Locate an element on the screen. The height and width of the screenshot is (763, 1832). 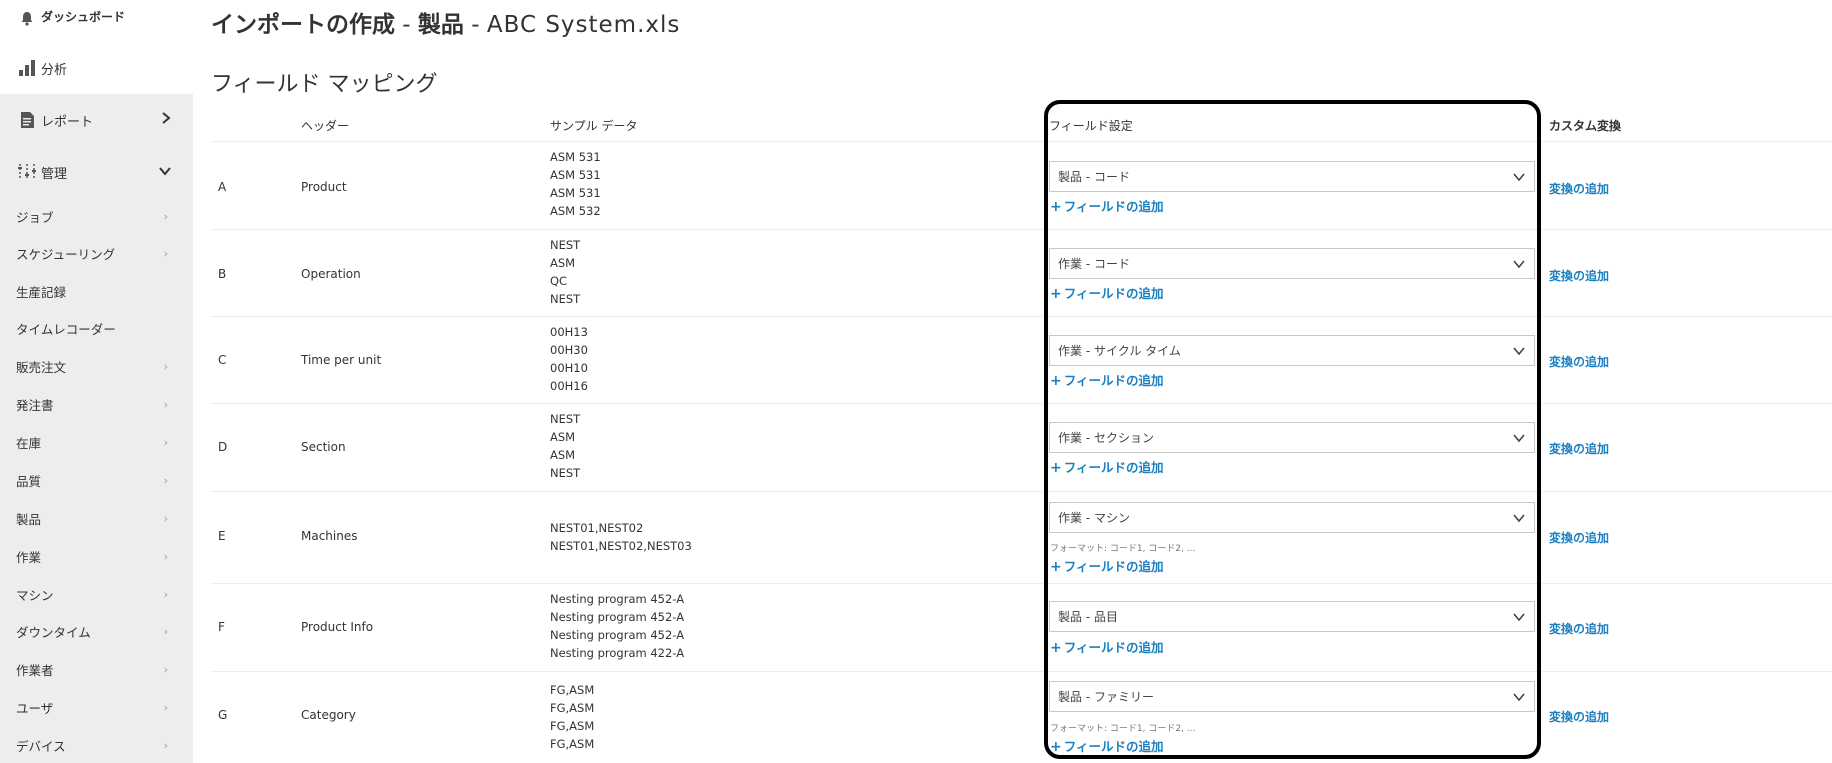
sample-value: FG,ASM is located at coordinates (572, 690).